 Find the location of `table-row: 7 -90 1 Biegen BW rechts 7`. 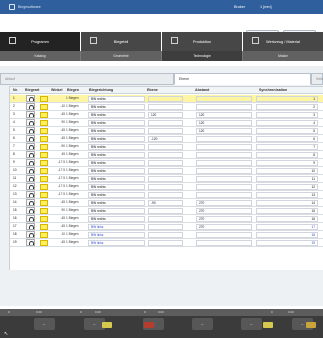

table-row: 7 -90 1 Biegen BW rechts 7 is located at coordinates (166, 147).